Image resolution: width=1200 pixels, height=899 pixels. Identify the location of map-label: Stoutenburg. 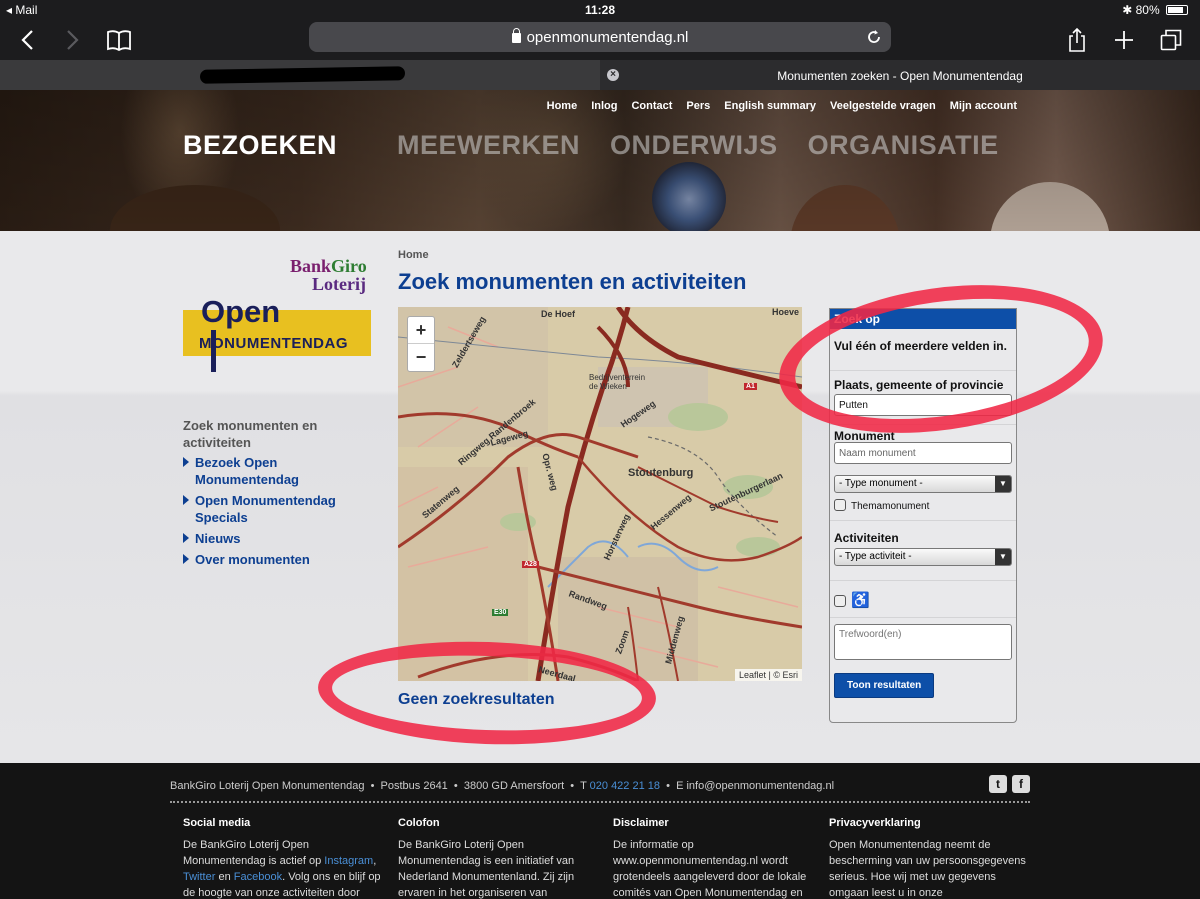
(661, 473).